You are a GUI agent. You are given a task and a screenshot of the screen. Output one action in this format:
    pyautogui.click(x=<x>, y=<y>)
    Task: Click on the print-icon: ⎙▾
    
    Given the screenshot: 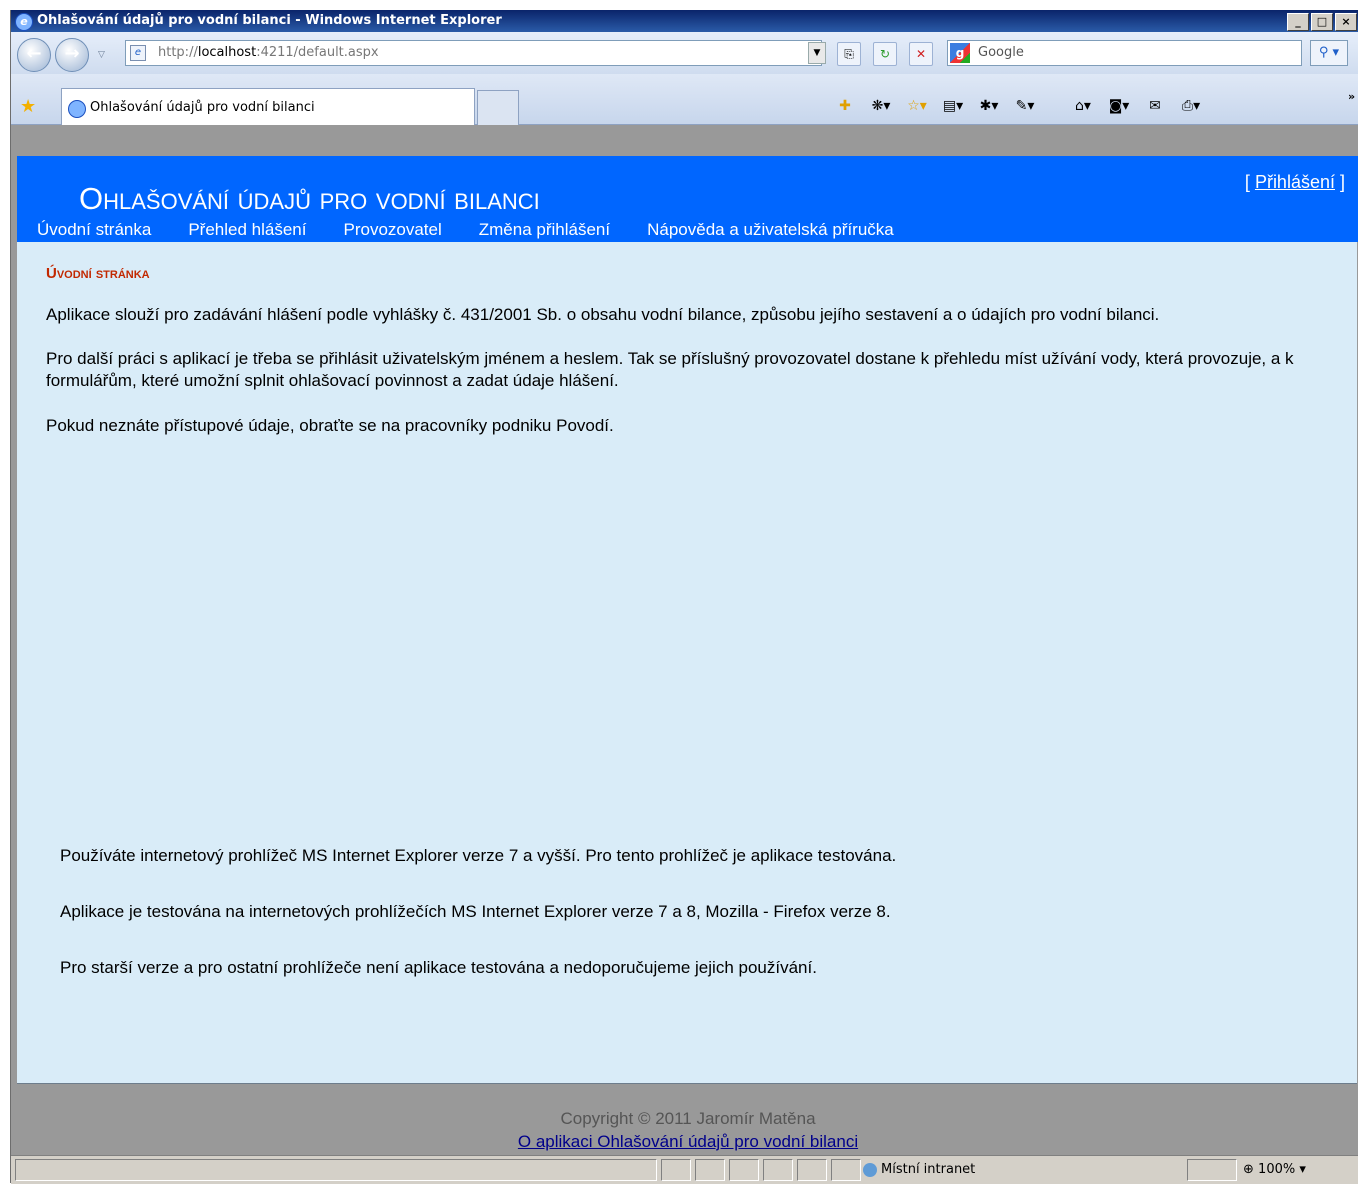 What is the action you would take?
    pyautogui.click(x=1191, y=106)
    